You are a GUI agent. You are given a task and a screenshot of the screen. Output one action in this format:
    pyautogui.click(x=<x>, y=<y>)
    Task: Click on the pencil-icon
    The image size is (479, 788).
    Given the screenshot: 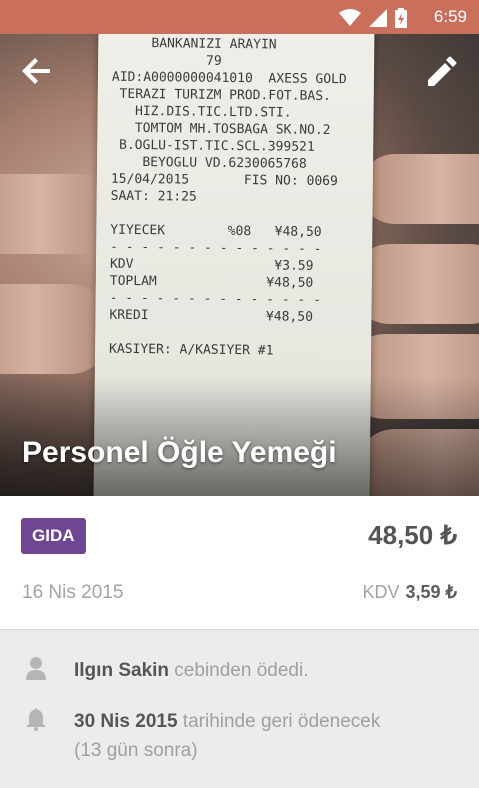 What is the action you would take?
    pyautogui.click(x=442, y=71)
    